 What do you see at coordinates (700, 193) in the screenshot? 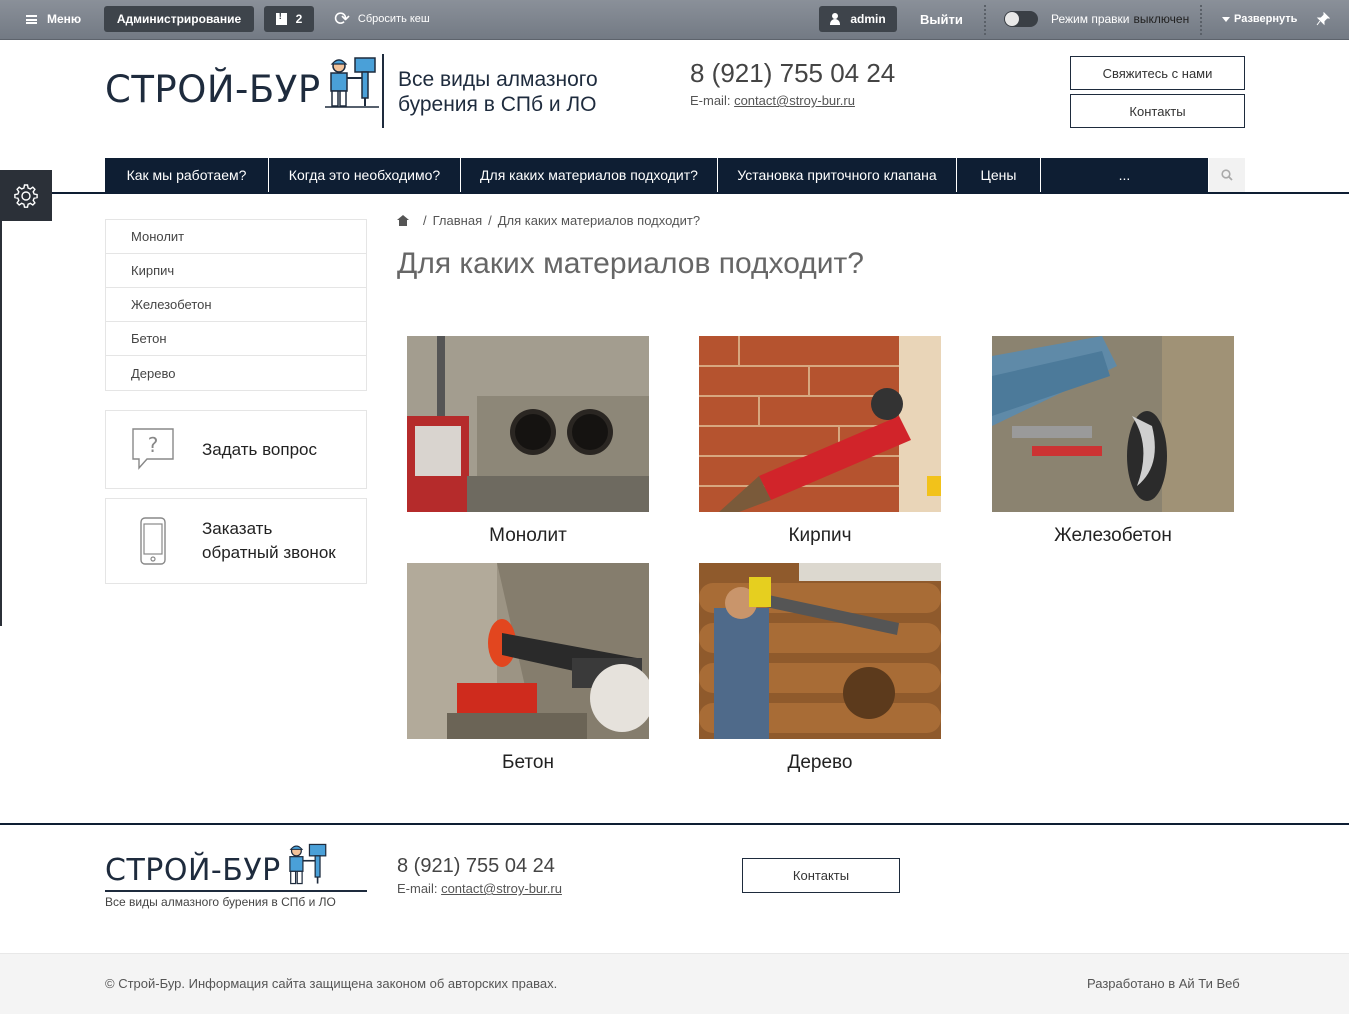
I see `nav-underline` at bounding box center [700, 193].